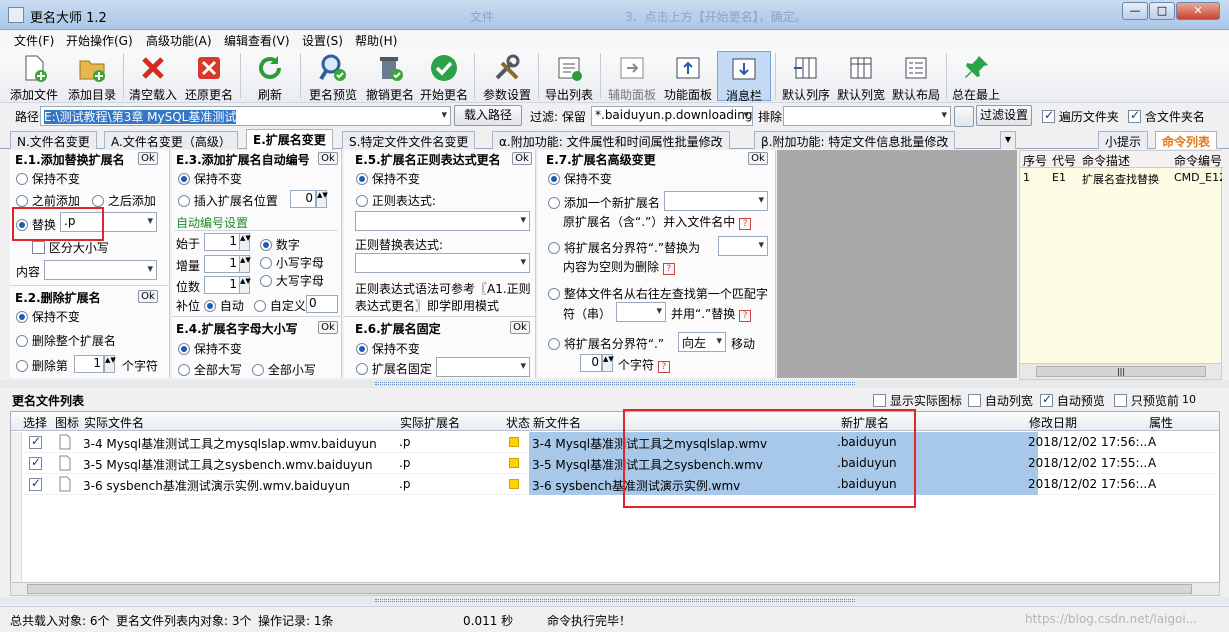  Describe the element at coordinates (964, 116) in the screenshot. I see `filter-toggle` at that location.